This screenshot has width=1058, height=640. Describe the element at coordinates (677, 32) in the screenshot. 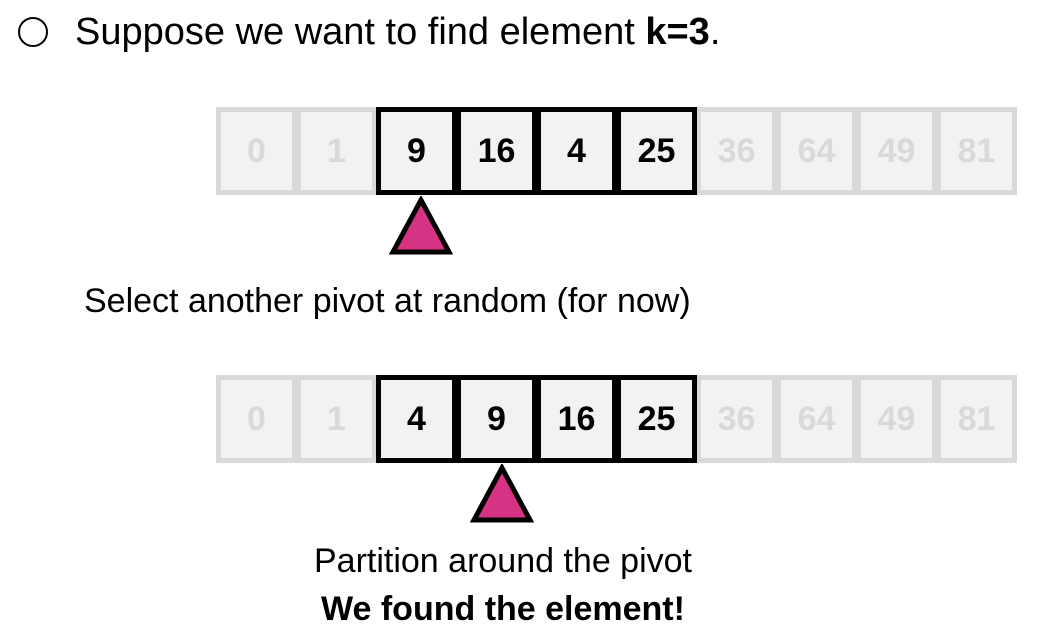

I see `k-label: k=3` at that location.